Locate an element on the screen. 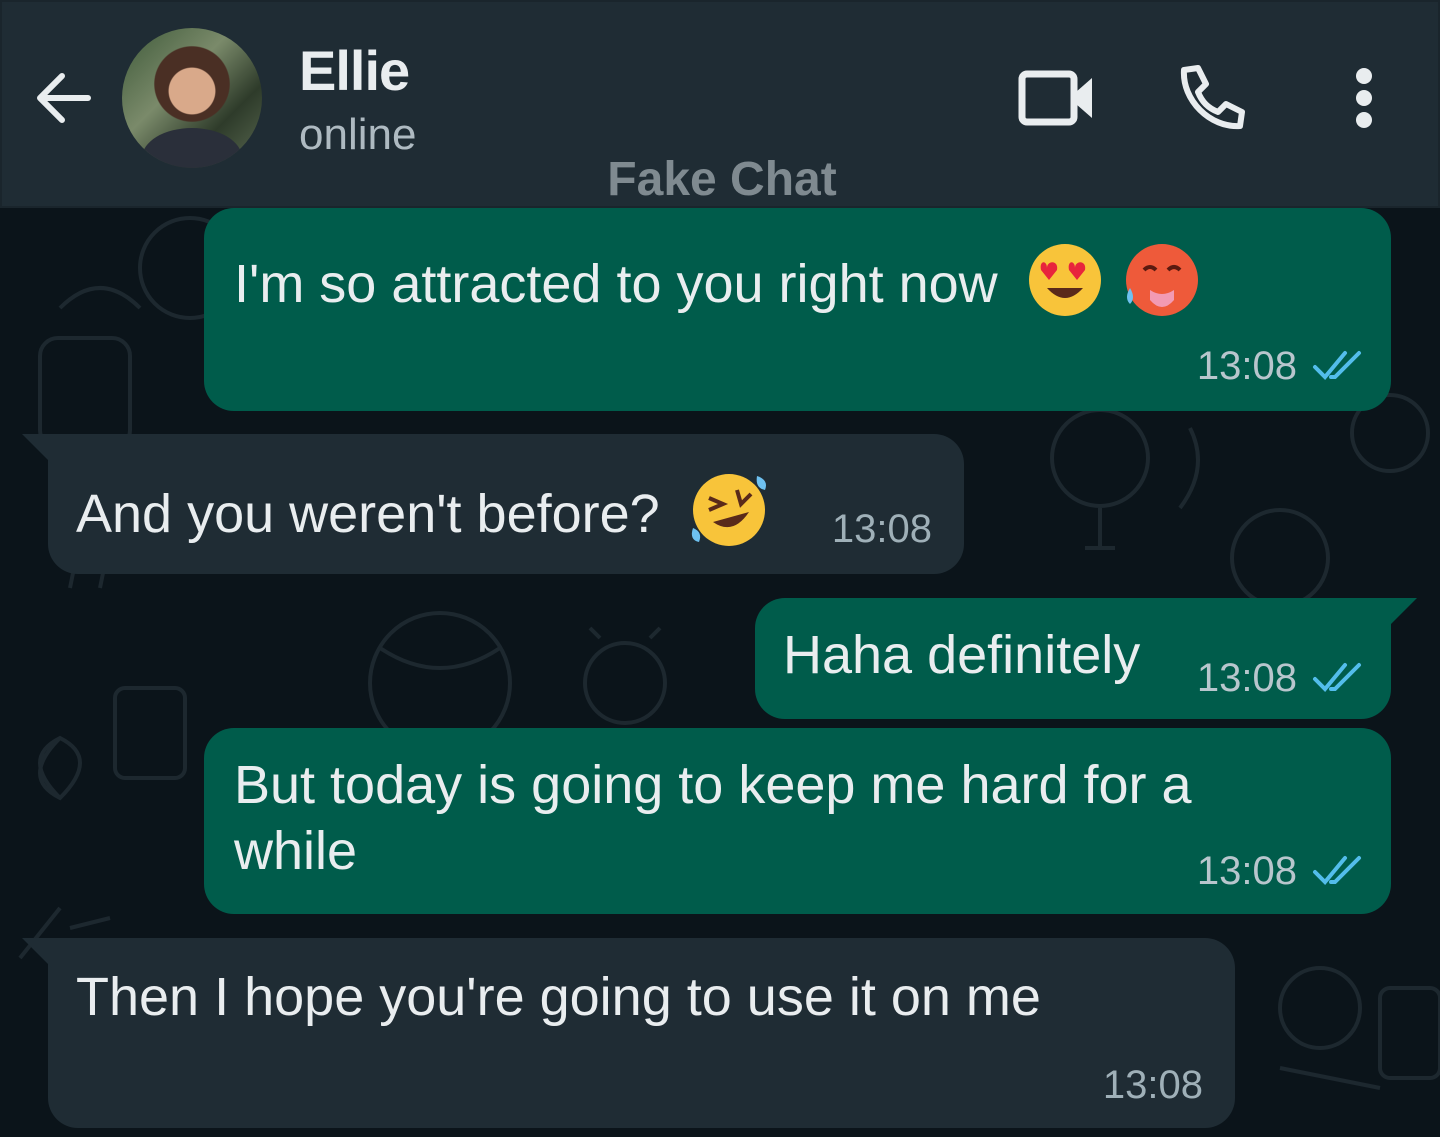 The image size is (1440, 1137). avatar is located at coordinates (192, 98).